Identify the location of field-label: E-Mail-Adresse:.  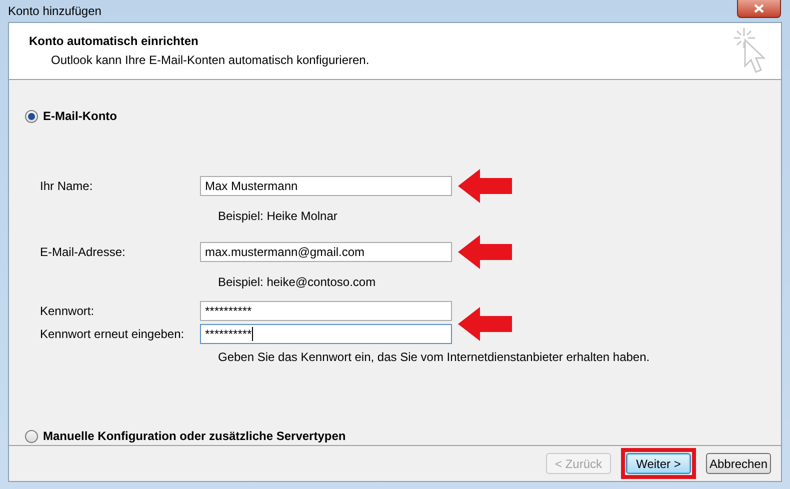
(83, 252).